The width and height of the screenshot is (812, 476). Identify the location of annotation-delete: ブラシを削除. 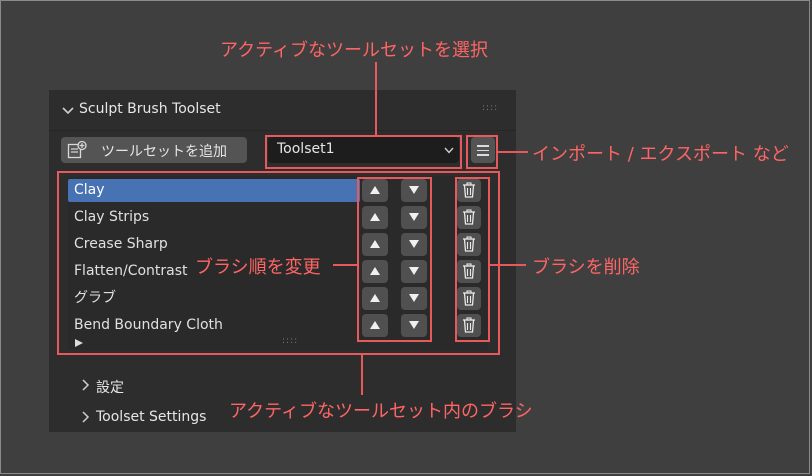
(586, 267).